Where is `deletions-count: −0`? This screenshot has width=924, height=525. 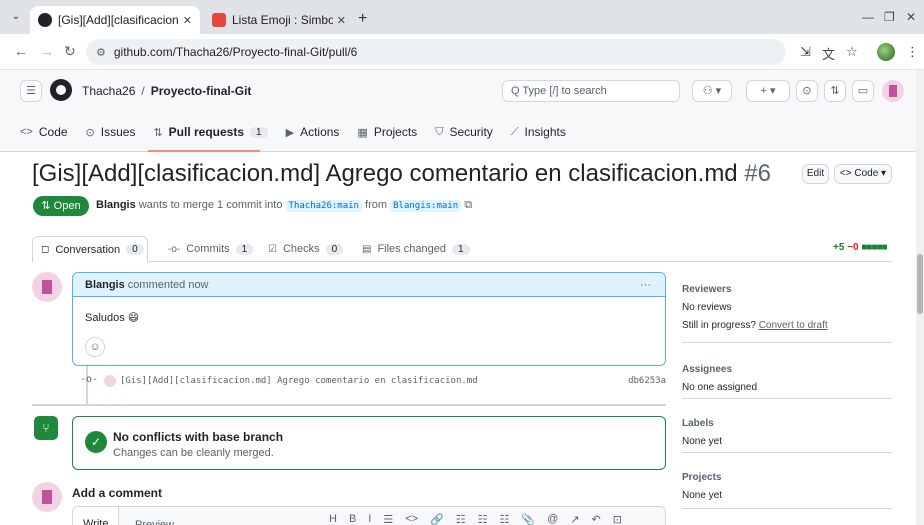 deletions-count: −0 is located at coordinates (853, 247).